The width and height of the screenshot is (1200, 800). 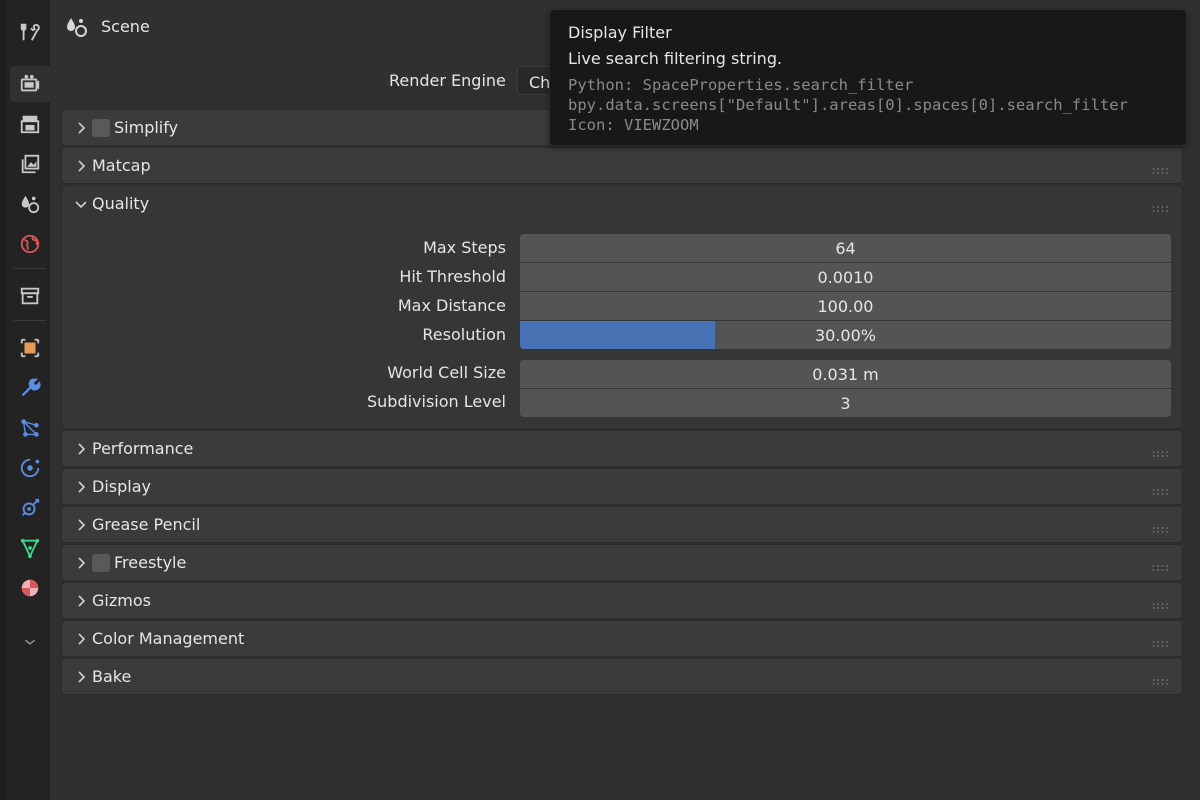 I want to click on panel-color-management: Color Management, so click(x=622, y=638).